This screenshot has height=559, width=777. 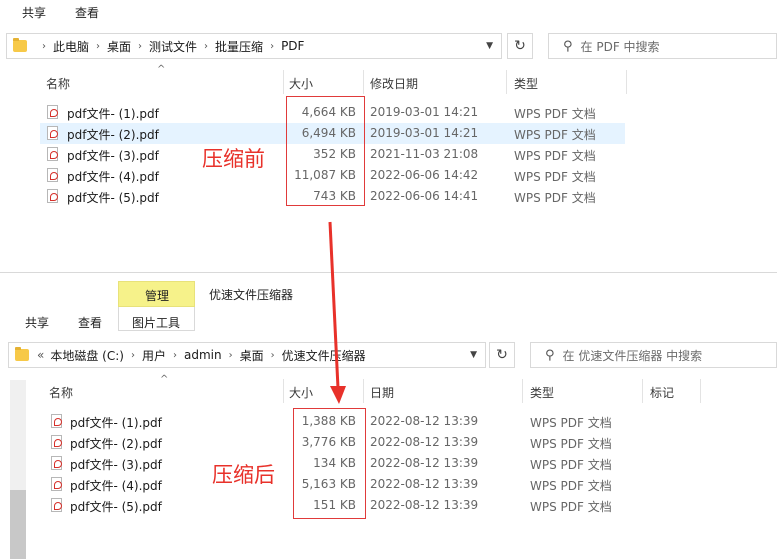 What do you see at coordinates (18, 524) in the screenshot?
I see `scrollbar-thumb` at bounding box center [18, 524].